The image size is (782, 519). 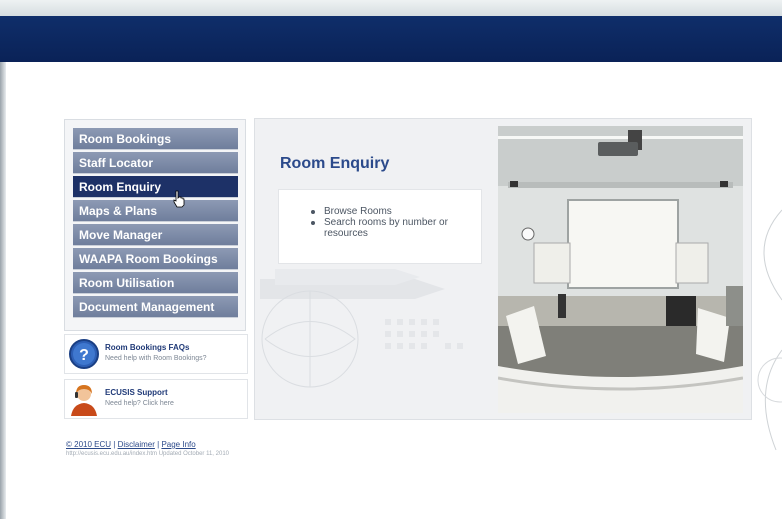 I want to click on list-item: Browse Rooms, so click(x=393, y=211).